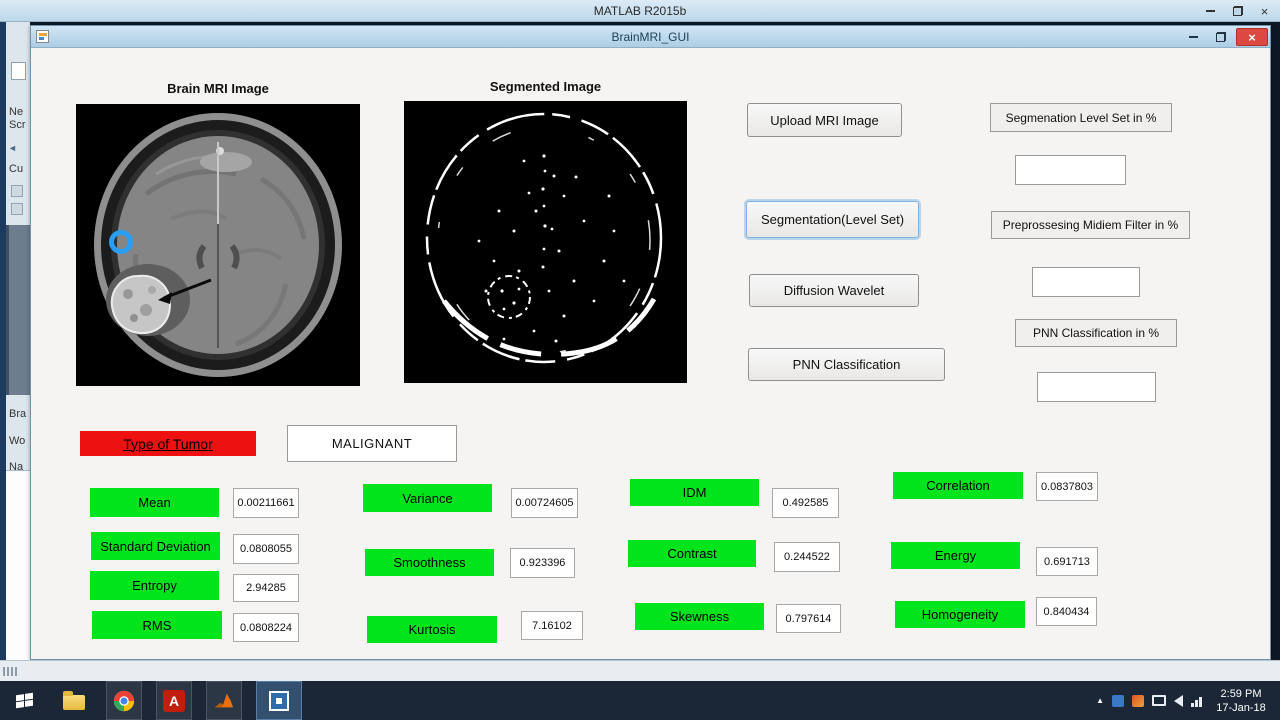 The image size is (1280, 720). I want to click on pnn-percent-field, so click(1096, 387).